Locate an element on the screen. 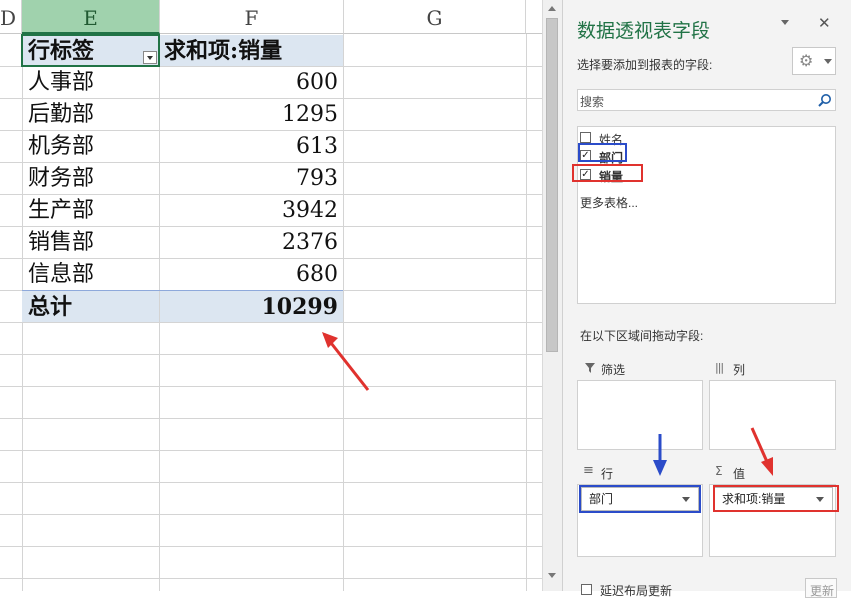 The height and width of the screenshot is (599, 851). pivot-row-label: 人事部 is located at coordinates (90, 82).